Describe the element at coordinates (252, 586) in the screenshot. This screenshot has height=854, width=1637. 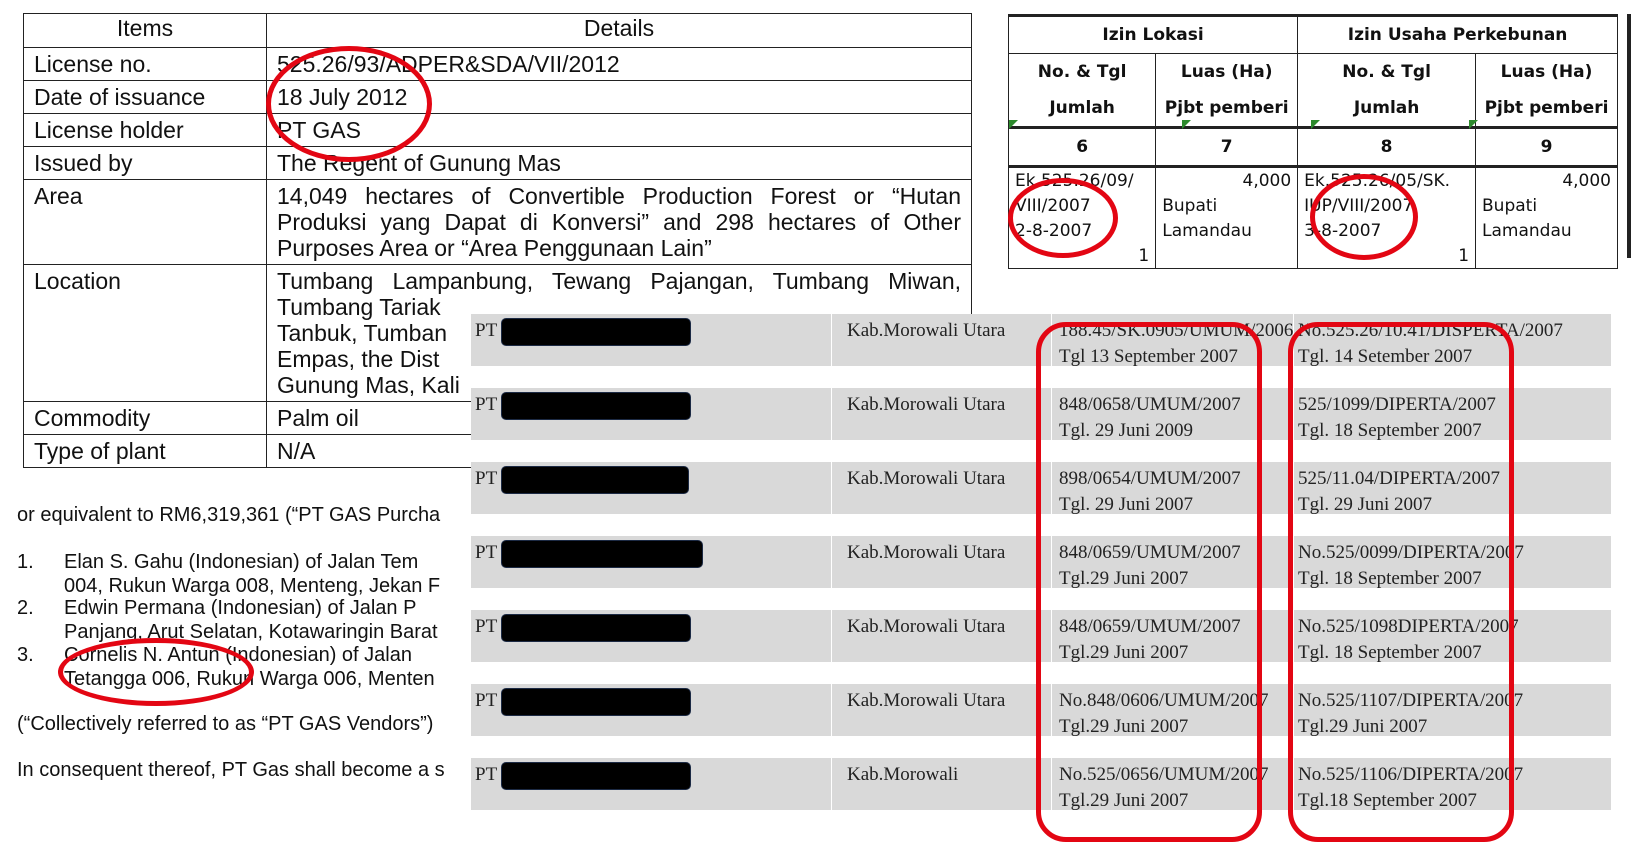
I see `list-item: 004, Rukun Warga 008, Menteng, Jekan F` at that location.